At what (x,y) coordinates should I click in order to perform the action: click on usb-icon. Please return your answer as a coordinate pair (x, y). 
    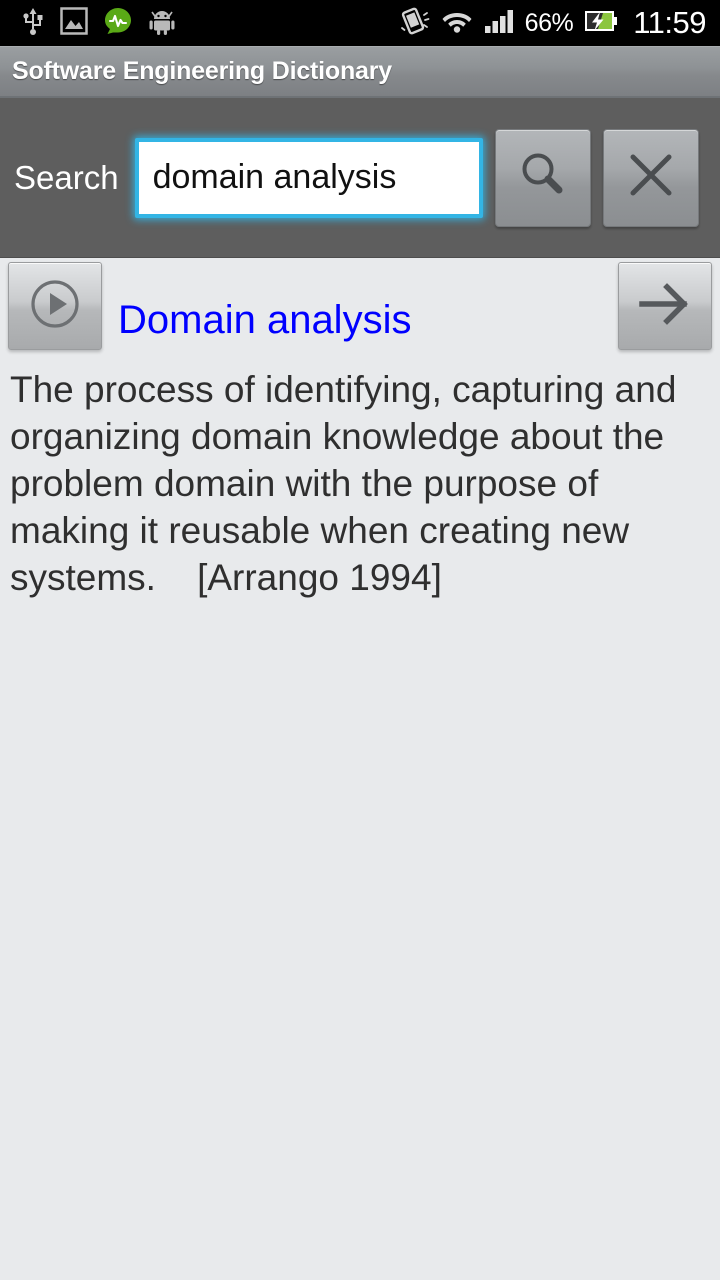
    Looking at the image, I should click on (33, 23).